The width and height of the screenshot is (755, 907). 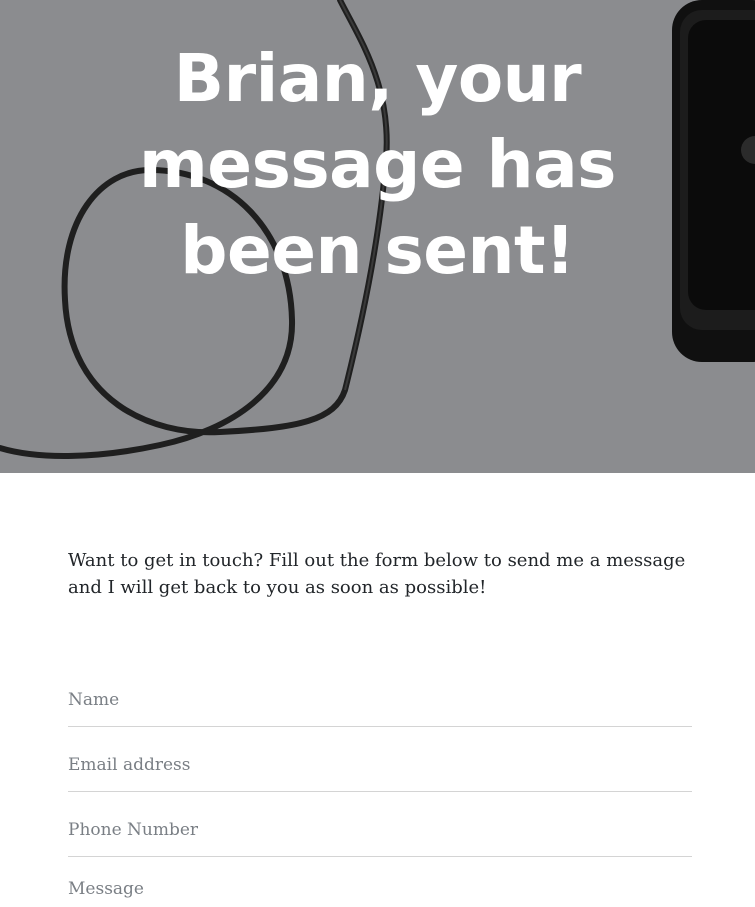 What do you see at coordinates (380, 830) in the screenshot?
I see `phone-input` at bounding box center [380, 830].